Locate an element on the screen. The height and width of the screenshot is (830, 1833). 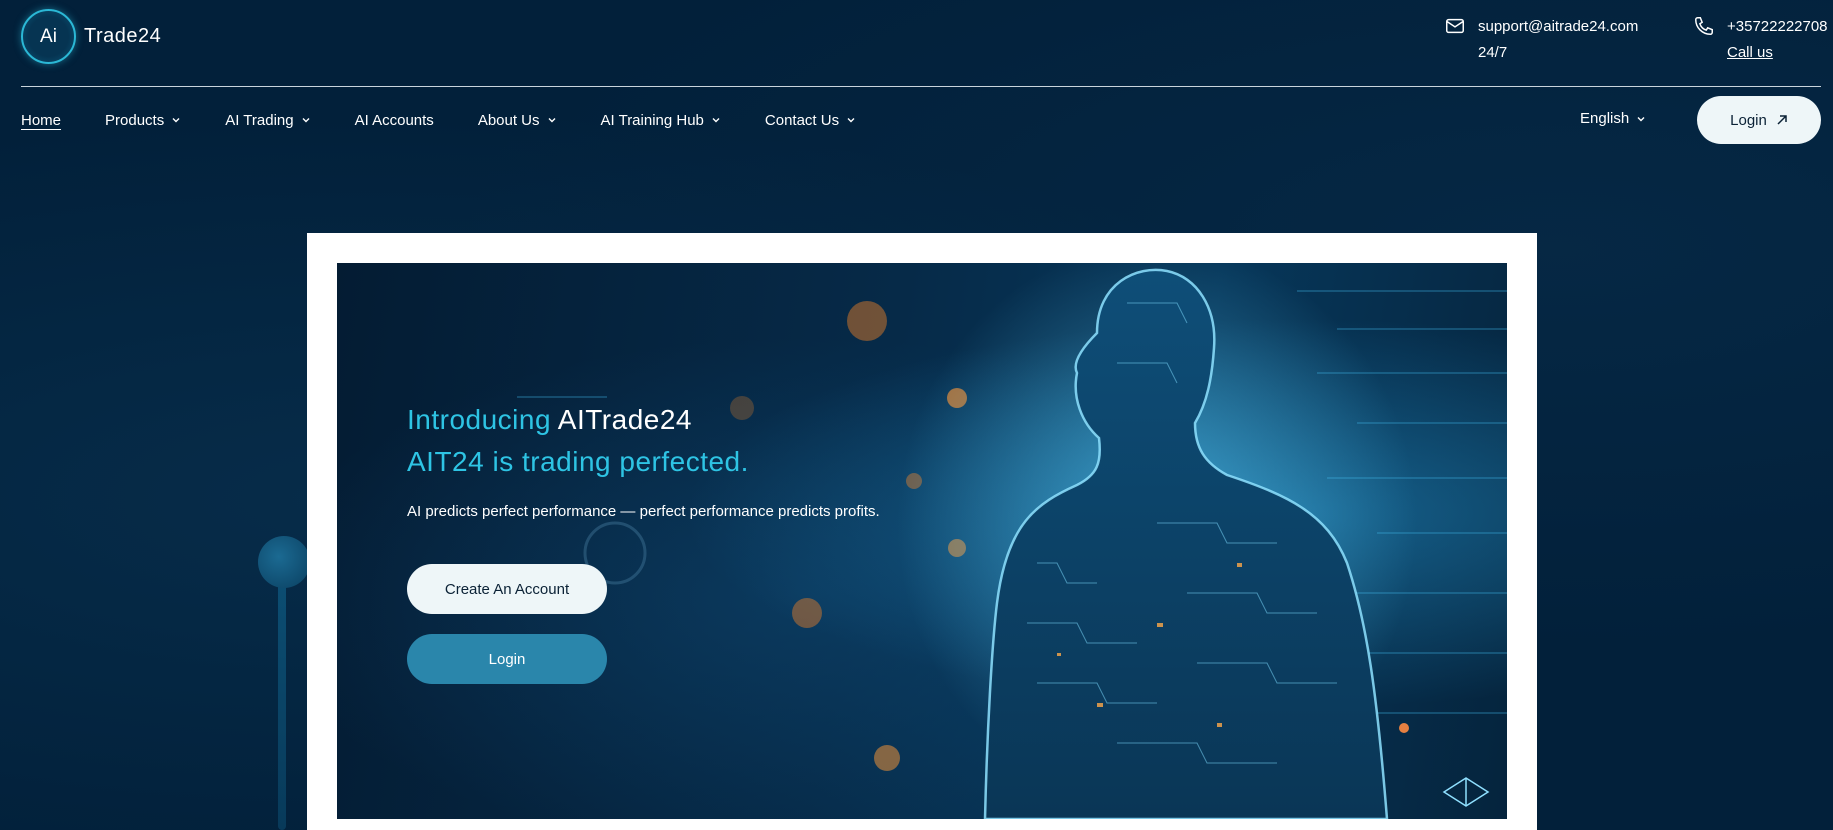
contact-phone: +35722222708 Call us is located at coordinates (1760, 40).